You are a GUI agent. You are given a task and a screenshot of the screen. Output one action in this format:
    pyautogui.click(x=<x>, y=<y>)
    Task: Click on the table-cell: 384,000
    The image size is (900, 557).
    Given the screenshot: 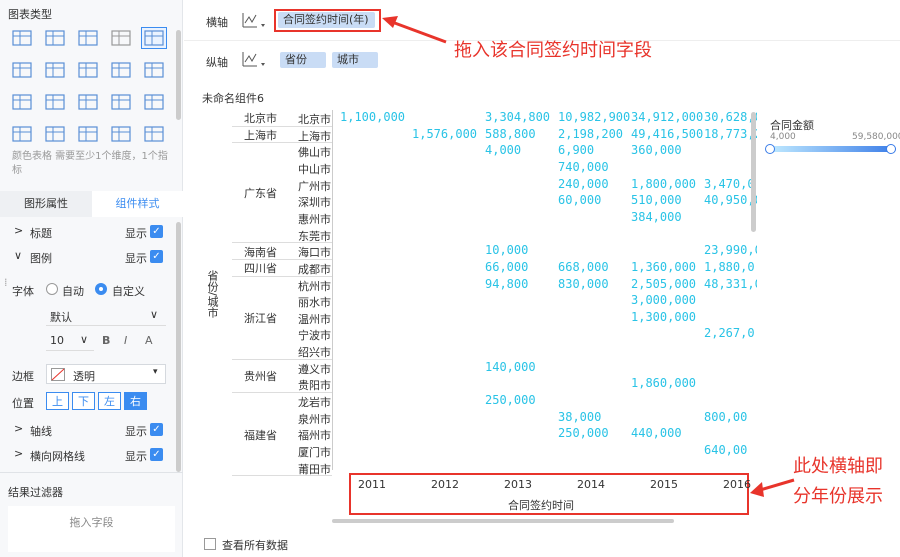 What is the action you would take?
    pyautogui.click(x=656, y=216)
    